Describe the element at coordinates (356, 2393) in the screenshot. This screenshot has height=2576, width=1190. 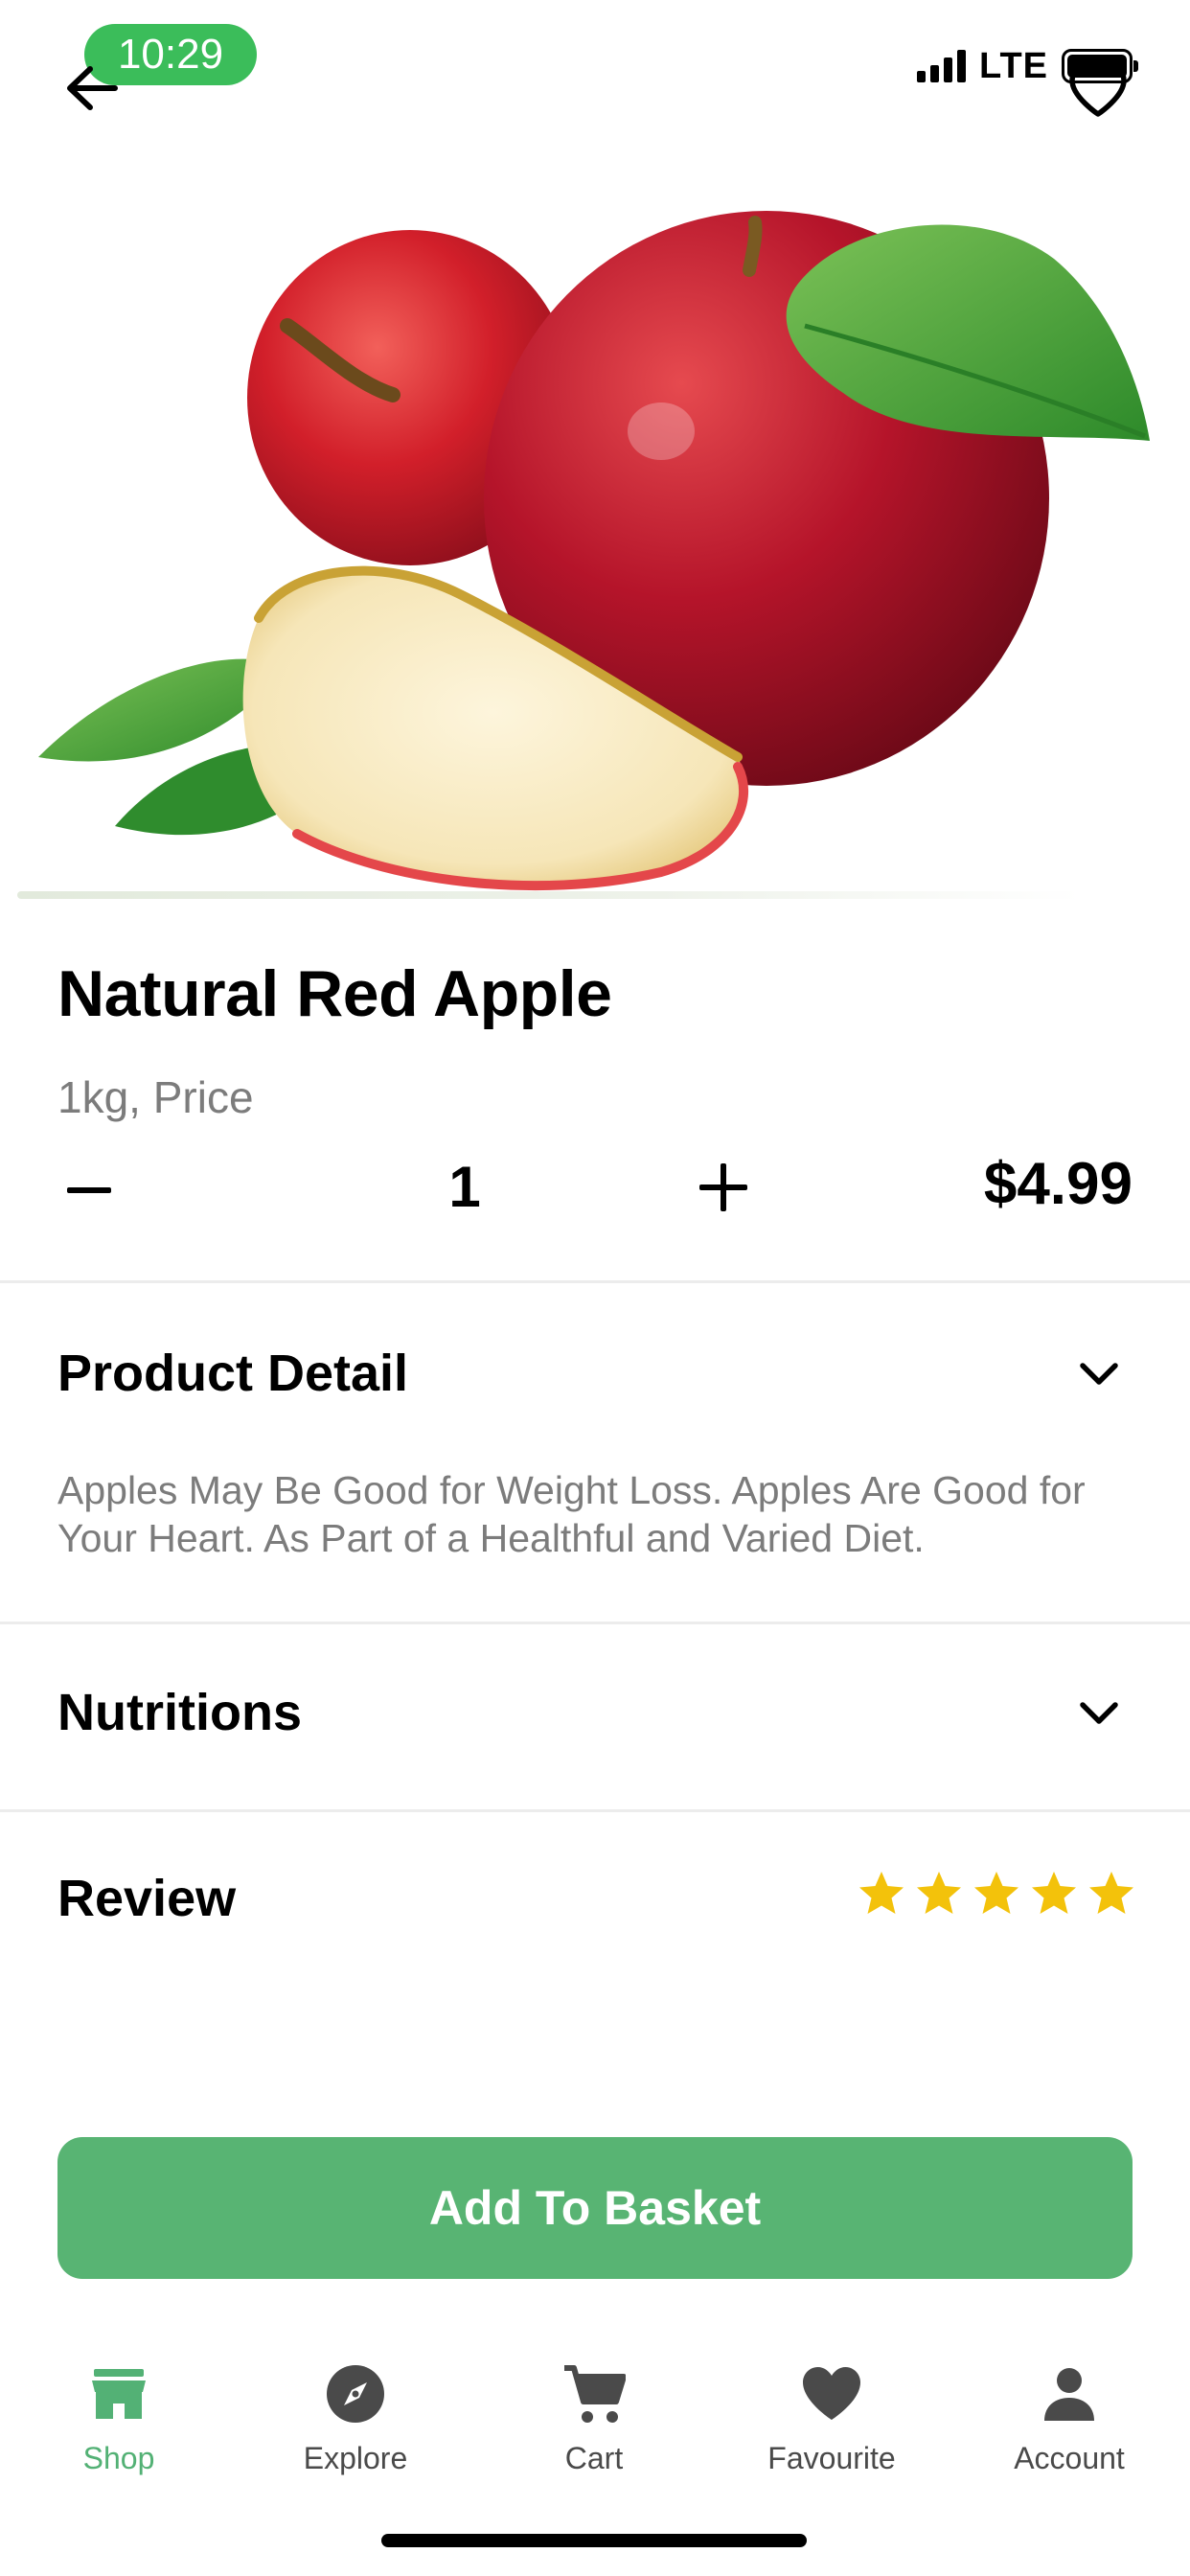
I see `compass-icon` at that location.